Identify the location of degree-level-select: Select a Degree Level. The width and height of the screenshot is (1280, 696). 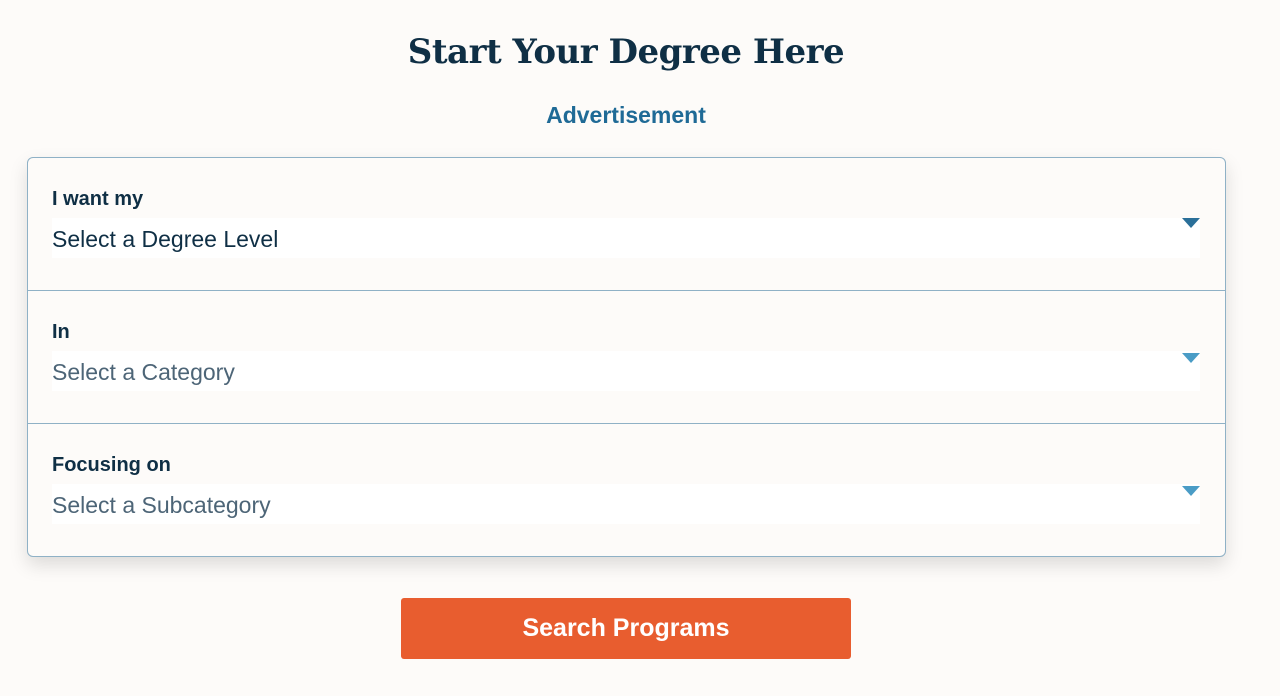
(626, 238).